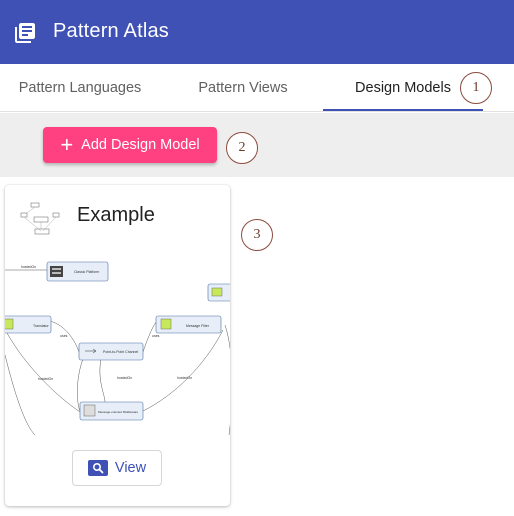  What do you see at coordinates (111, 31) in the screenshot?
I see `app-title: Pattern Atlas` at bounding box center [111, 31].